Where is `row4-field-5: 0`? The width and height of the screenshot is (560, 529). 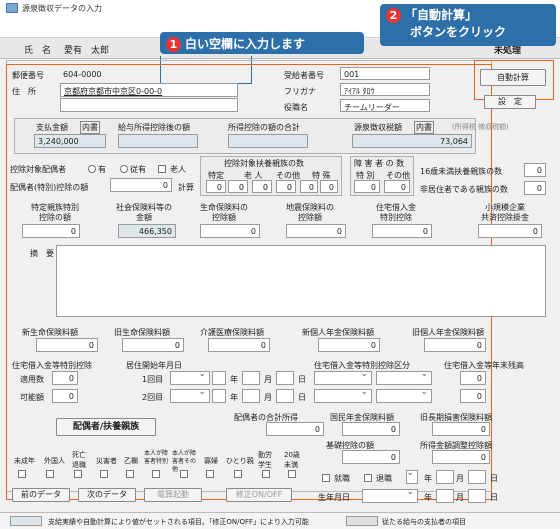
row4-field-5: 0 is located at coordinates (455, 345).